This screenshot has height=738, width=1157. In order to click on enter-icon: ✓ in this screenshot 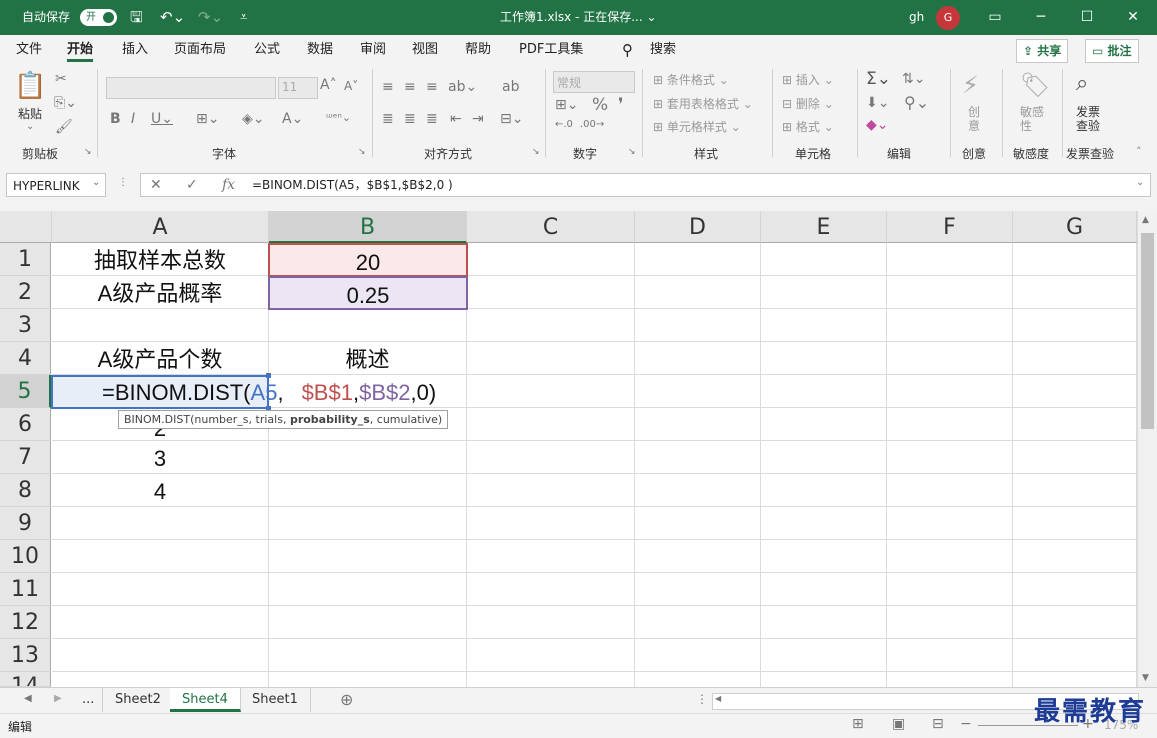, I will do `click(192, 185)`.